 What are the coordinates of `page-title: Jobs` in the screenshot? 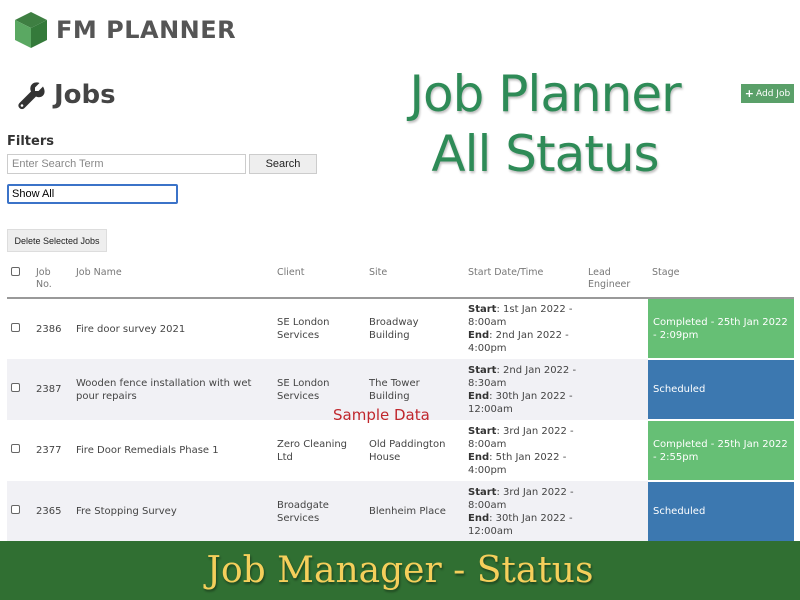 It's located at (85, 95).